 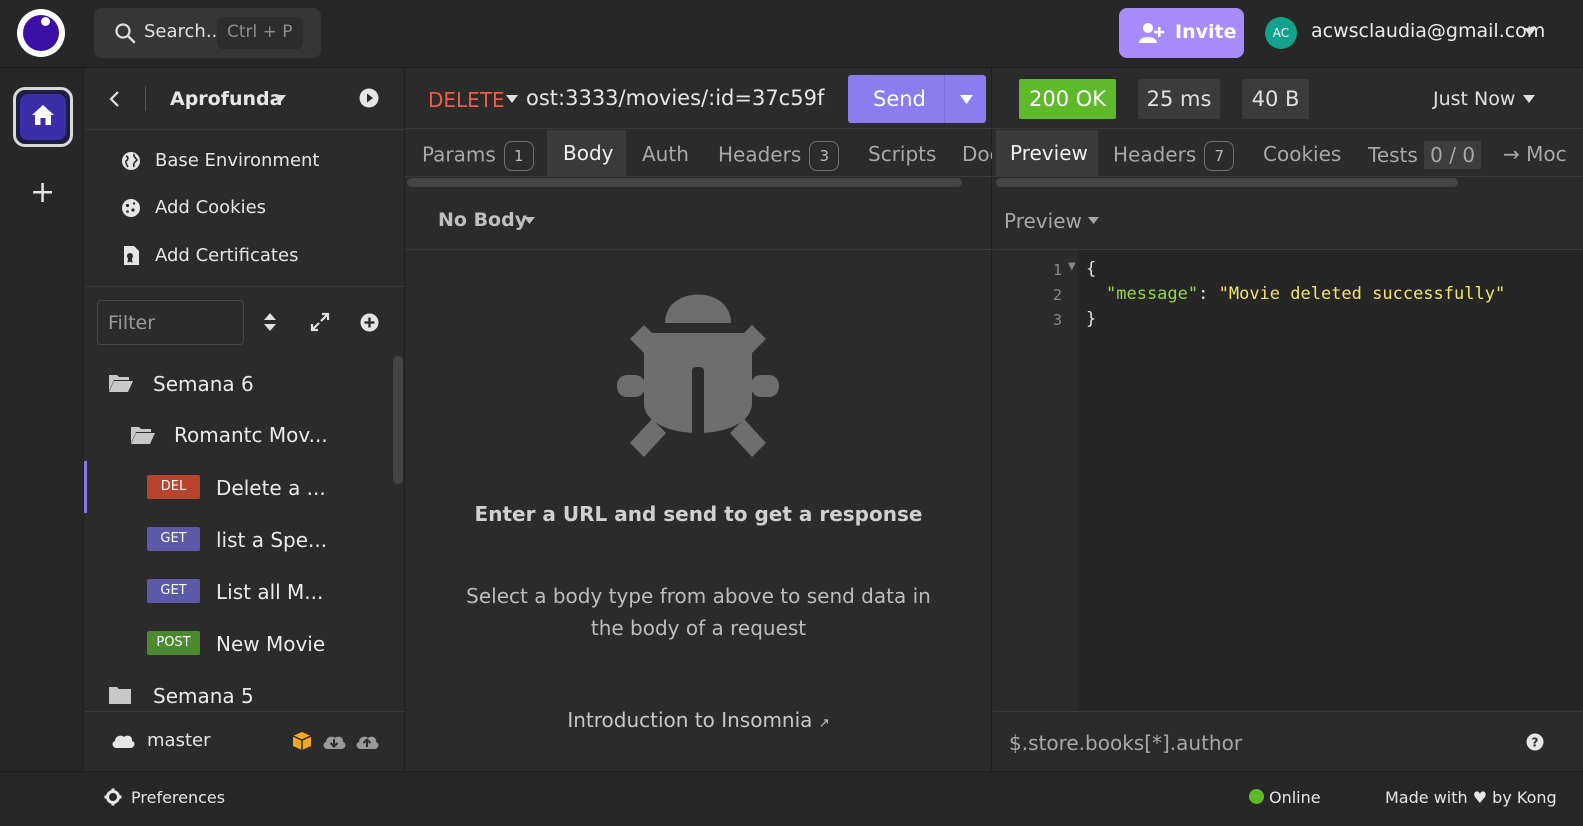 I want to click on expand-icon, so click(x=320, y=322).